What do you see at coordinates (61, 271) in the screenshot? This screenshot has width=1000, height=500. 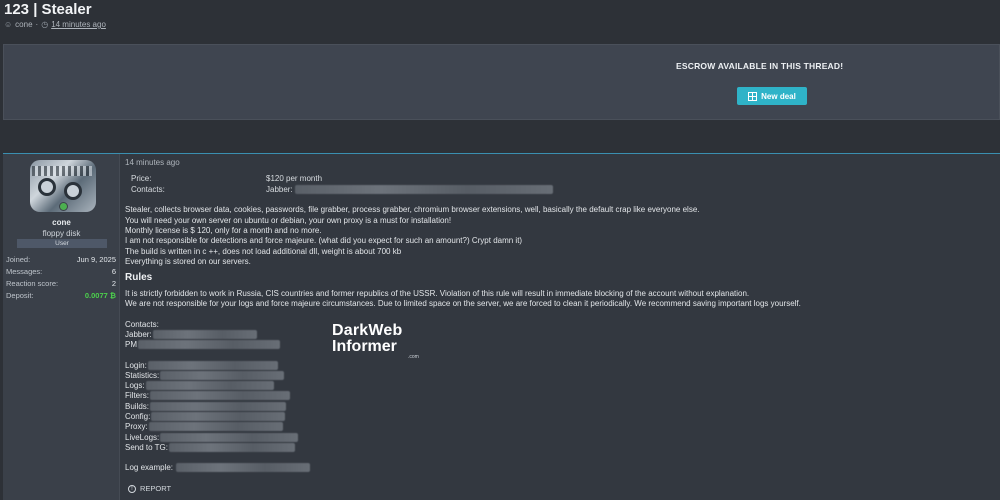 I see `stat-messages: Messages: 6` at bounding box center [61, 271].